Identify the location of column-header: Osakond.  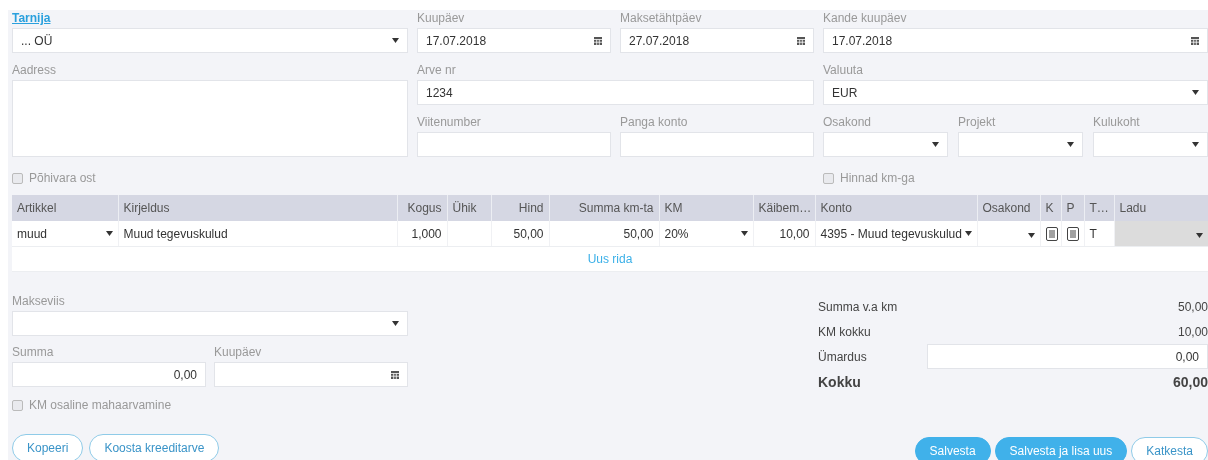
(1008, 208).